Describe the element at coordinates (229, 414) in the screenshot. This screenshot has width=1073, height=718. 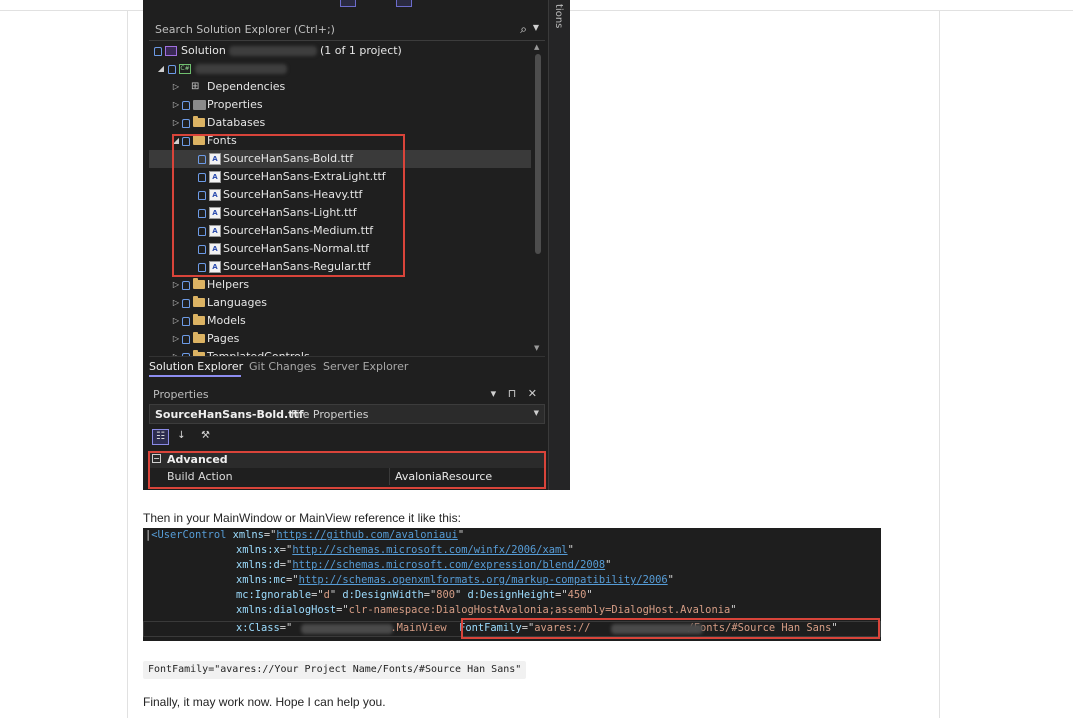
I see `object-name: SourceHanSans-Bold.ttf` at that location.